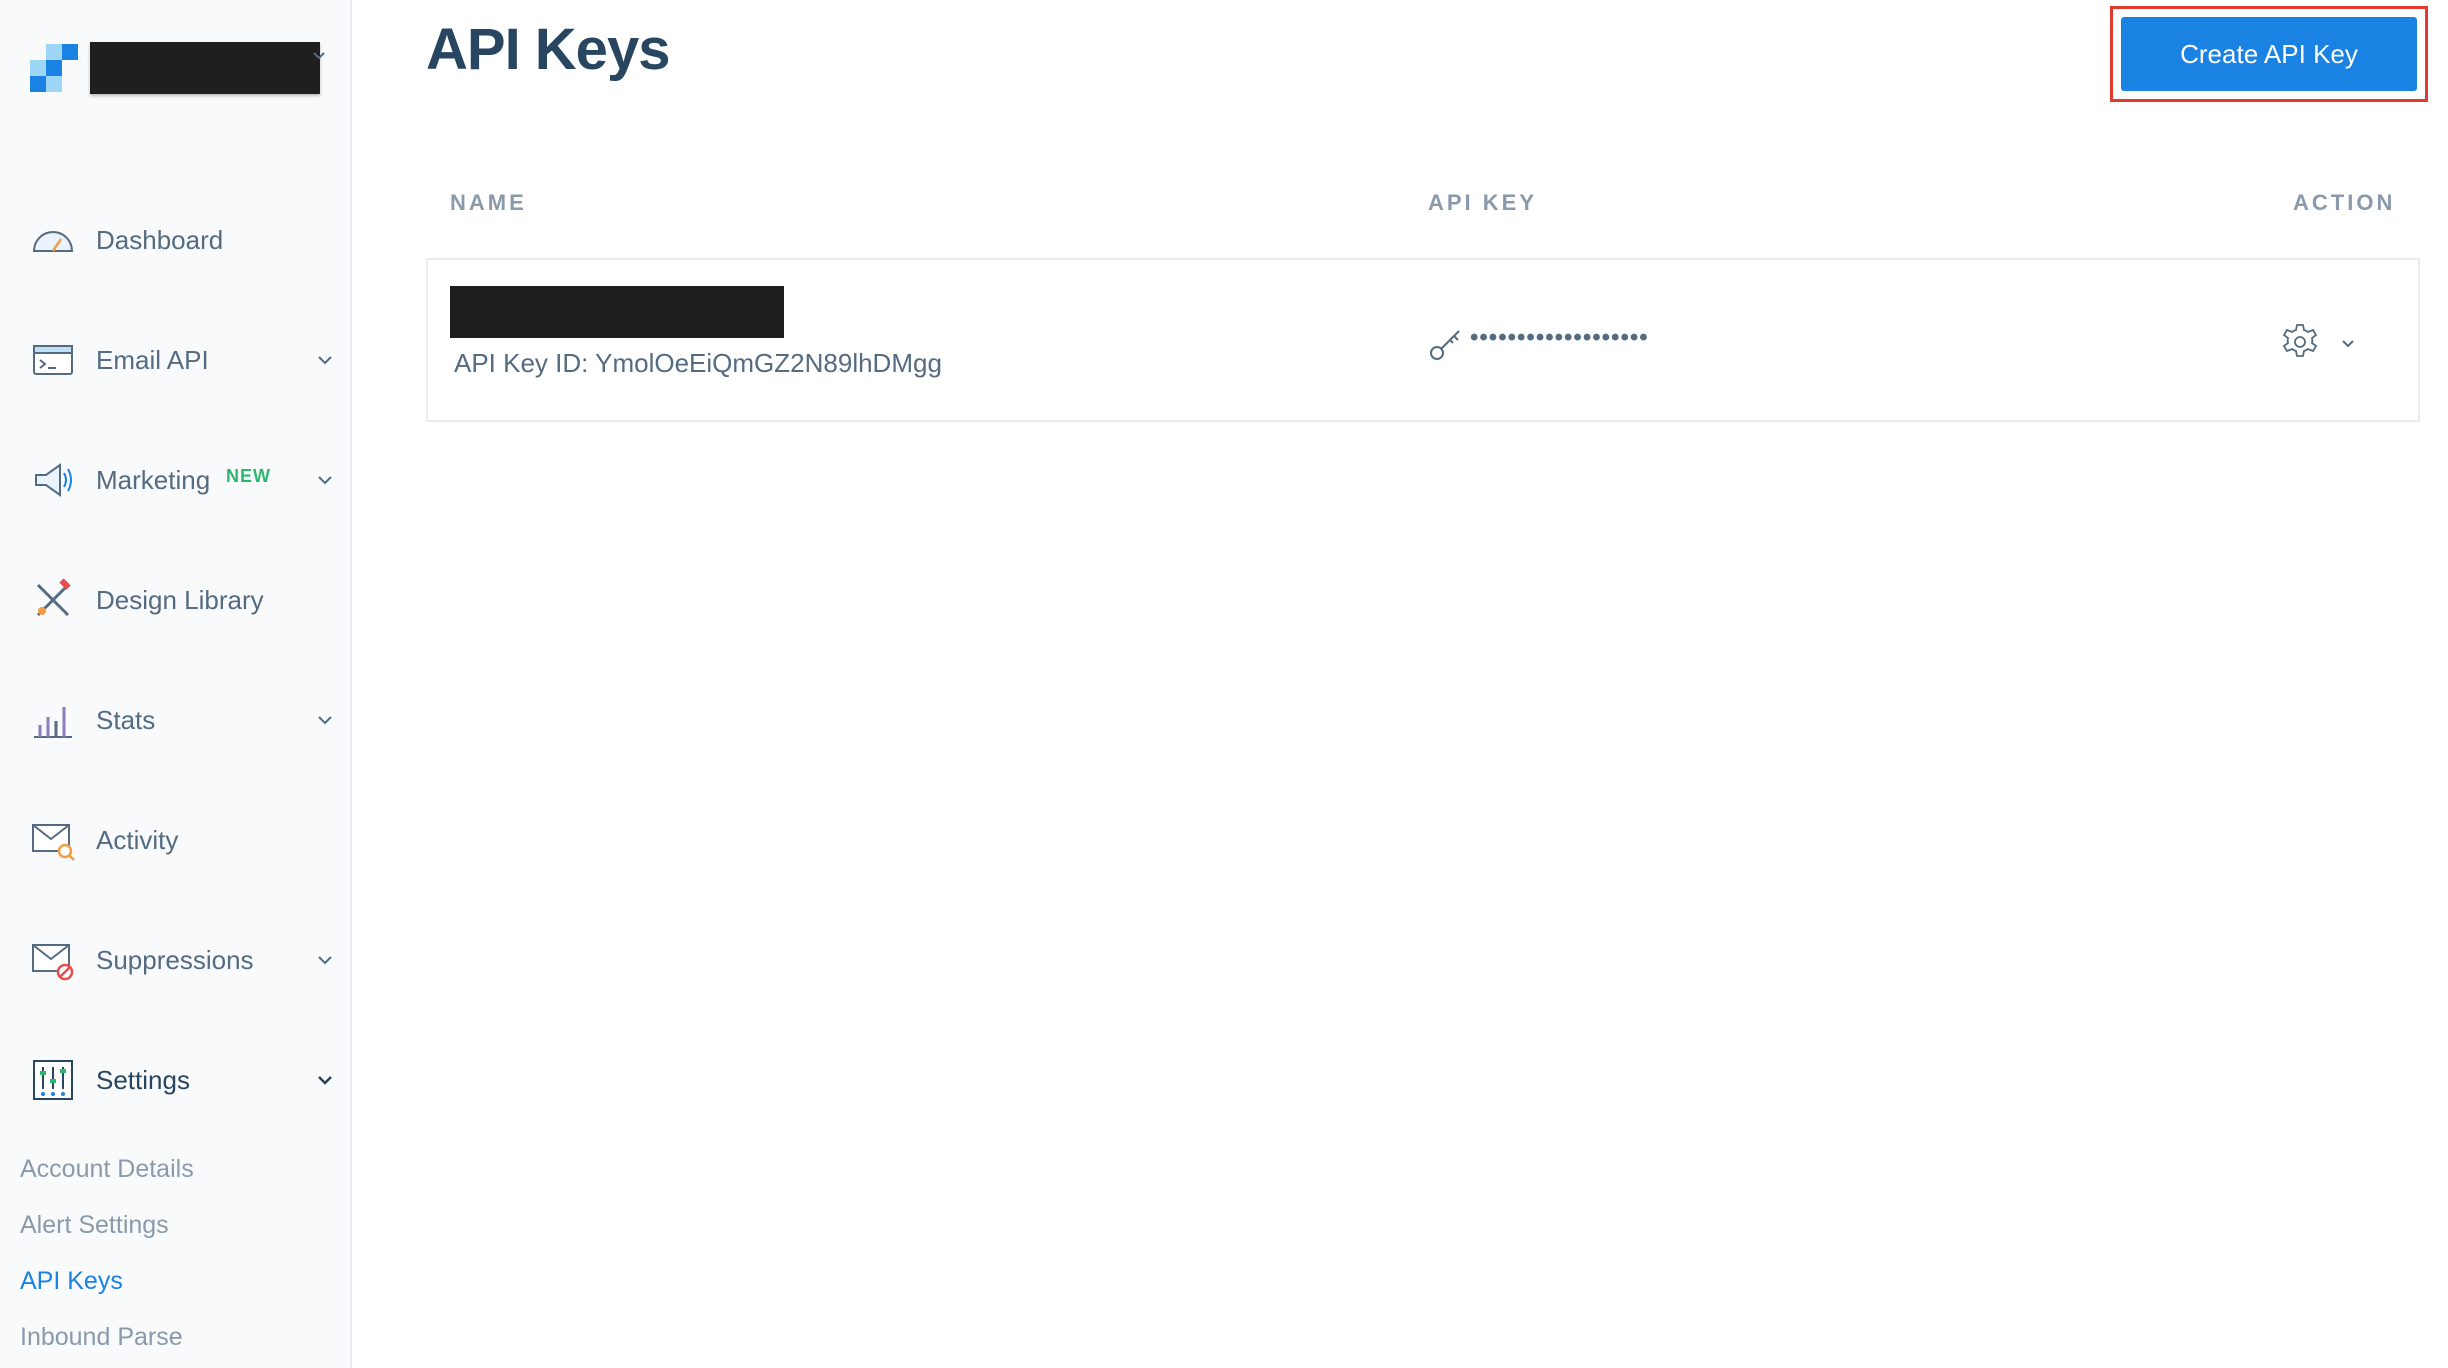  Describe the element at coordinates (53, 241) in the screenshot. I see `gauge-icon` at that location.